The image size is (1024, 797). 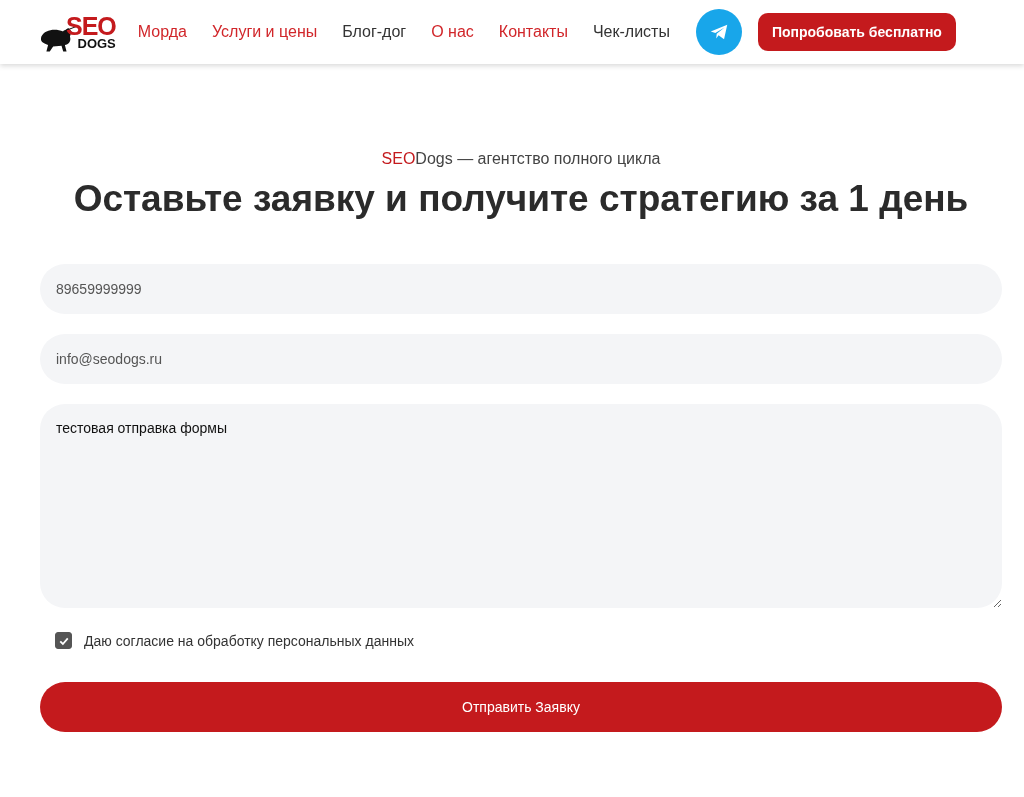 What do you see at coordinates (374, 32) in the screenshot?
I see `nav-link: Блог-дог` at bounding box center [374, 32].